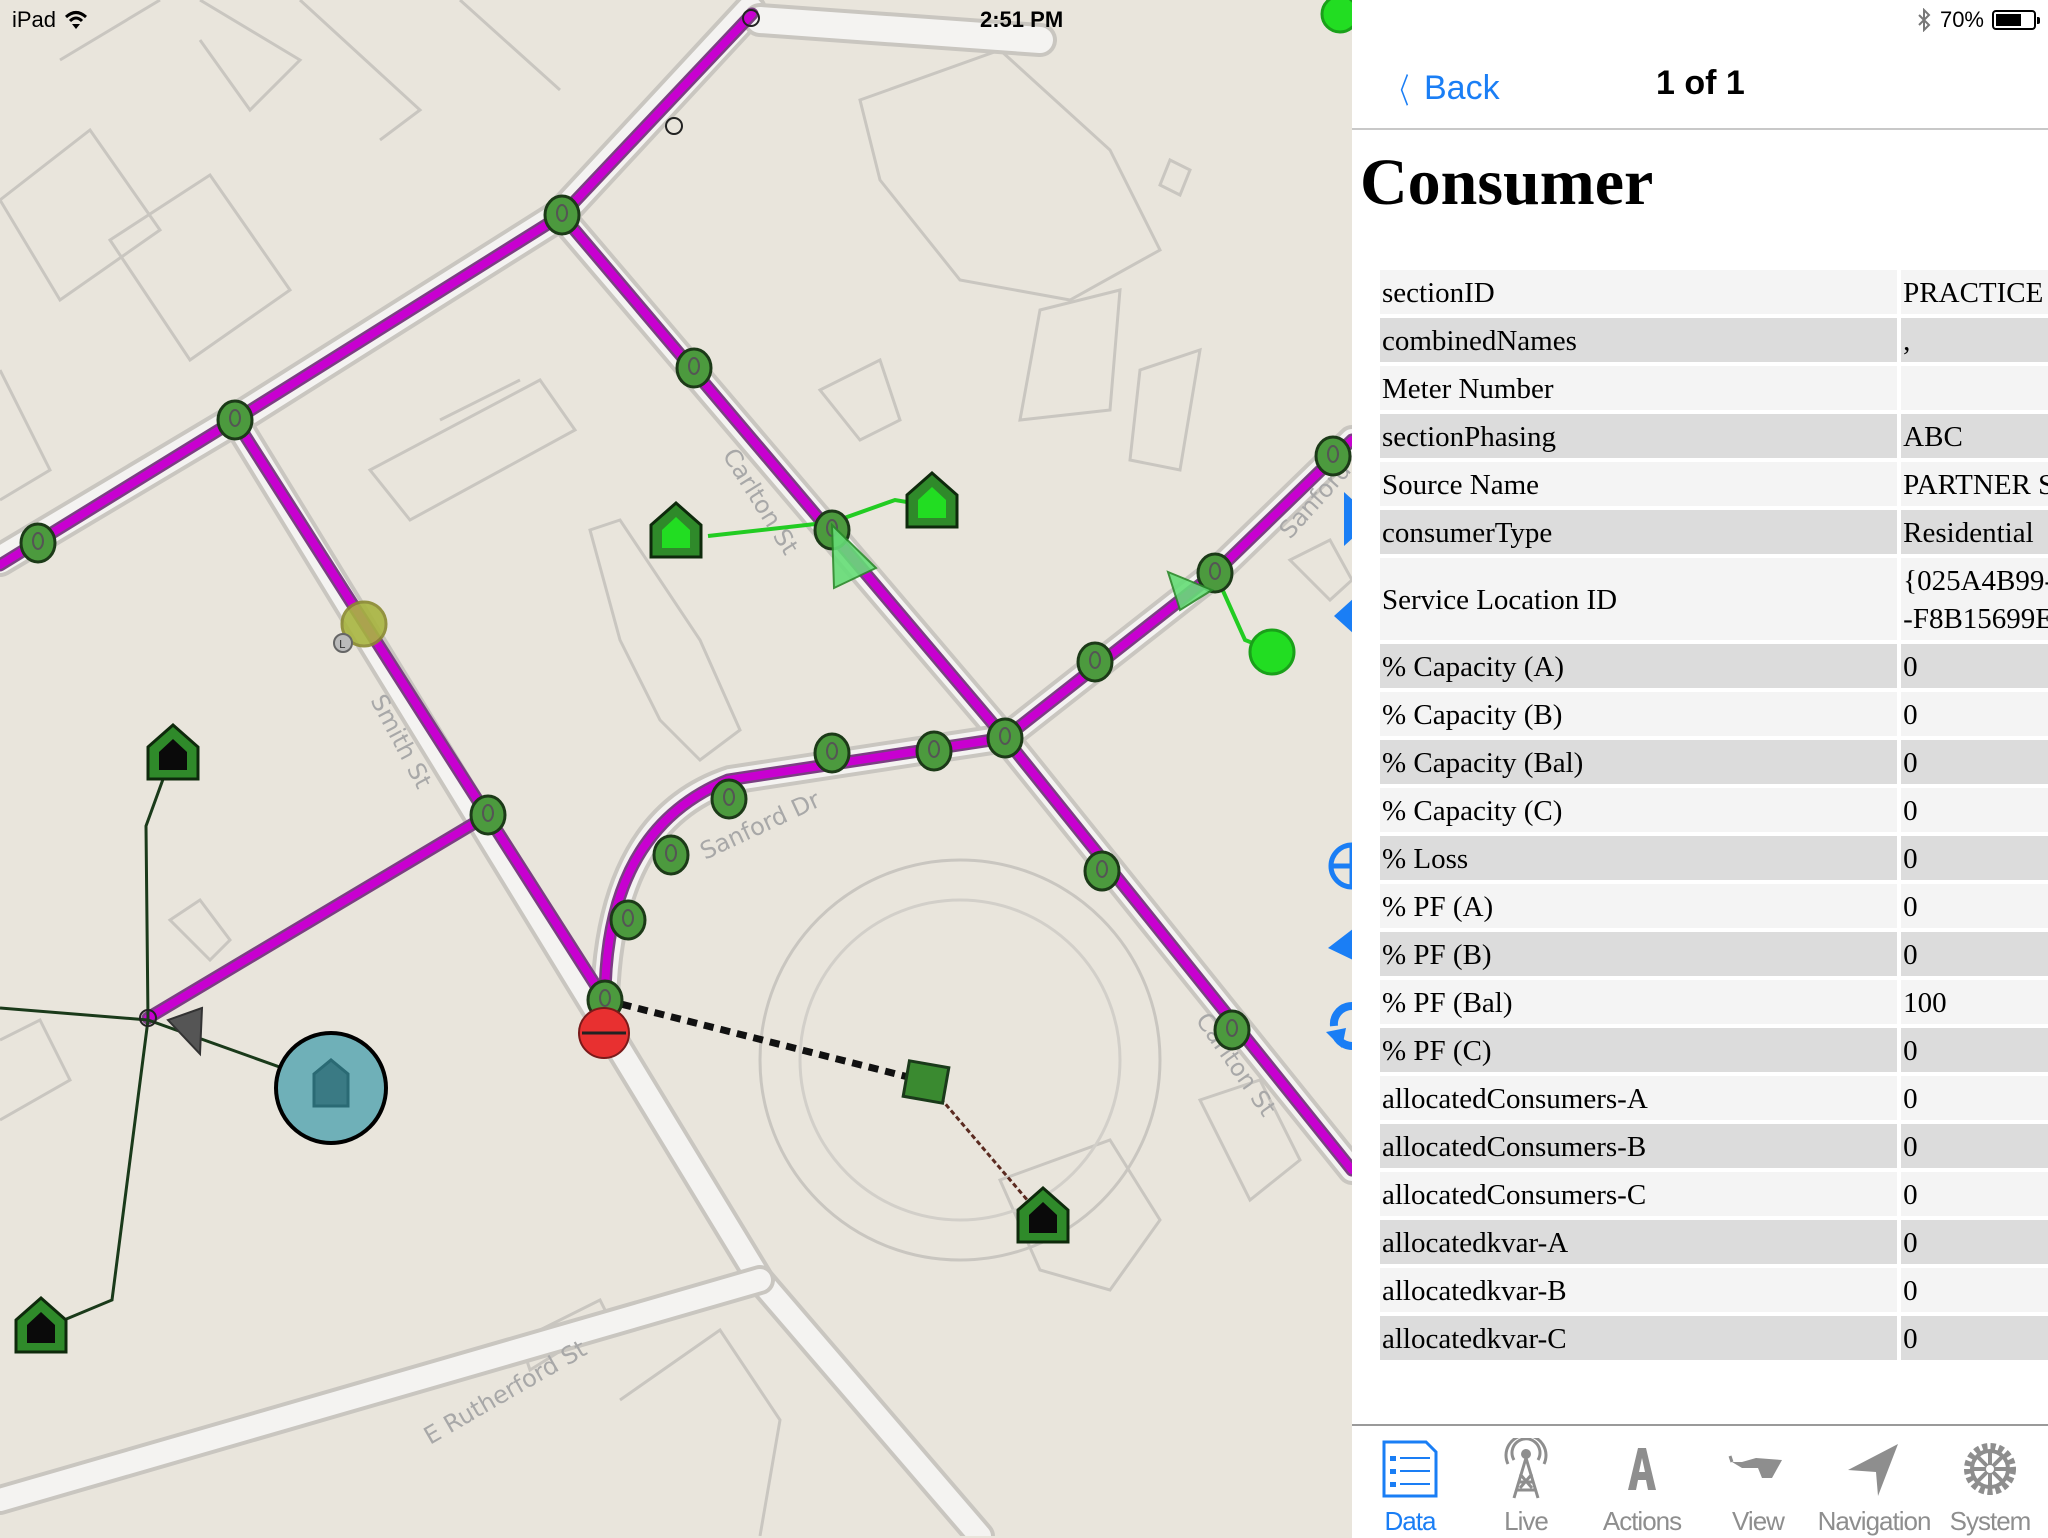 Image resolution: width=2048 pixels, height=1538 pixels. Describe the element at coordinates (1639, 1338) in the screenshot. I see `attribute-key: allocatedkvar-C` at that location.